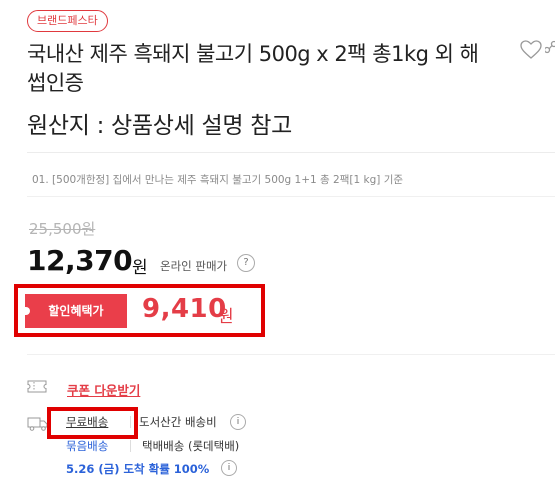 This screenshot has width=555, height=494. I want to click on discount-price-unit: 원, so click(226, 317).